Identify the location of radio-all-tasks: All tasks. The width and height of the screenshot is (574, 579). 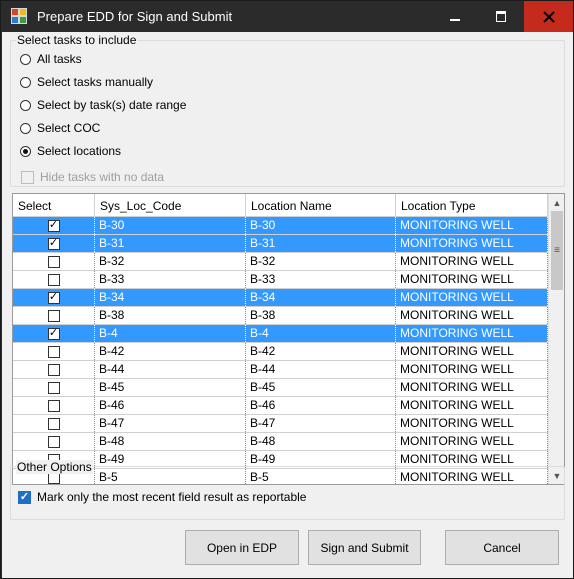
(51, 59).